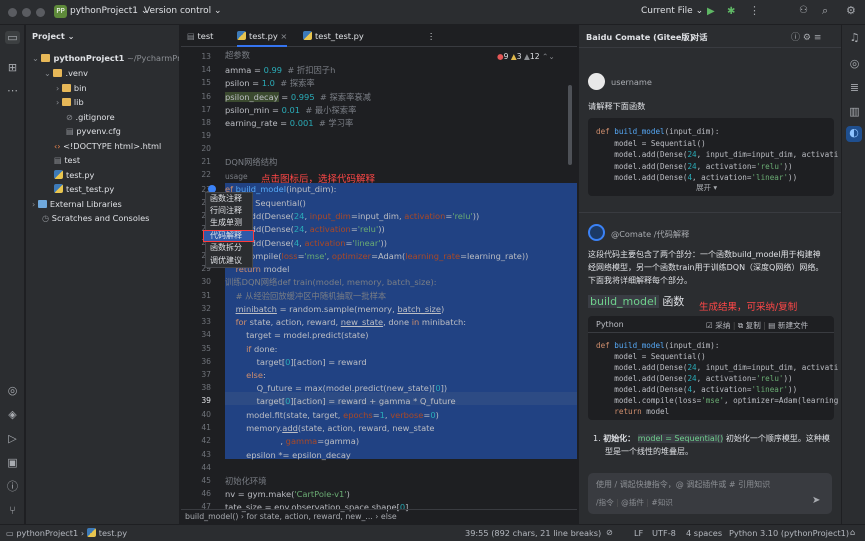  What do you see at coordinates (306, 296) in the screenshot?
I see `code-line: # 从经验回放缓冲区中随机抽取一批样本` at bounding box center [306, 296].